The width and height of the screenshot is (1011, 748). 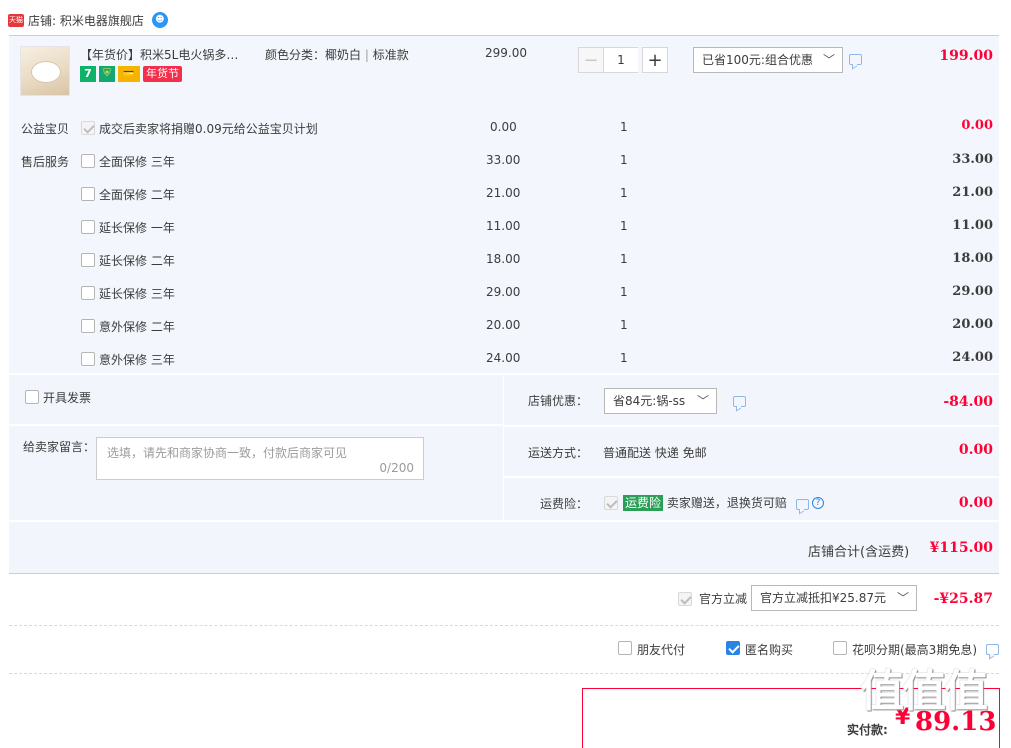 I want to click on aftersale-option-label: 全面保修 三年, so click(x=137, y=162).